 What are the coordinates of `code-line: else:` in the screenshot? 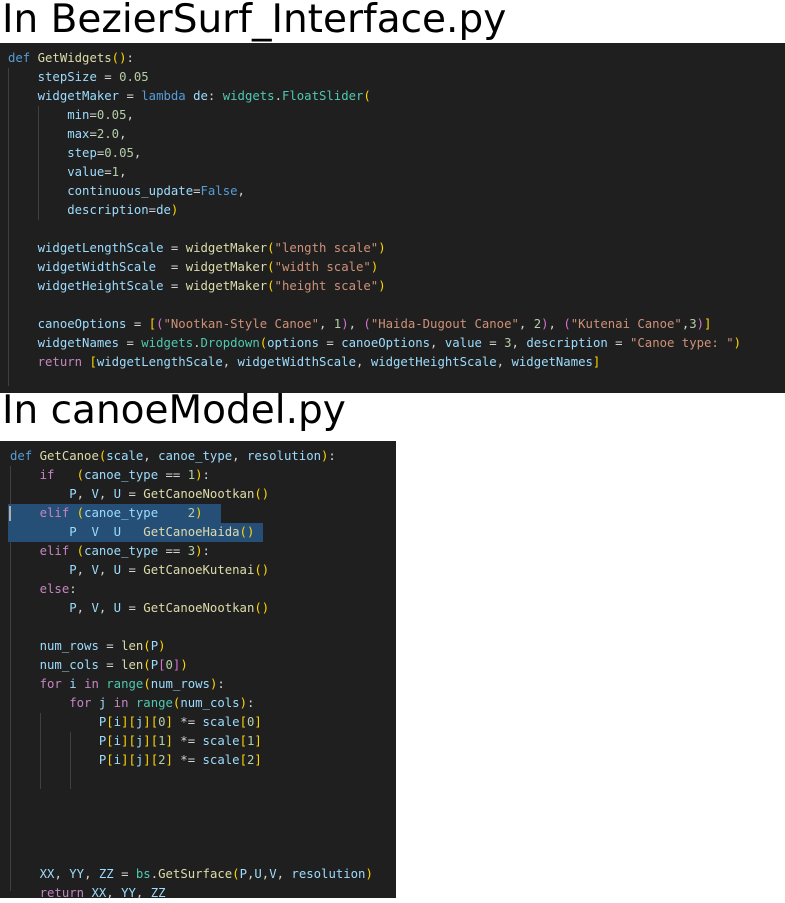 It's located at (58, 589).